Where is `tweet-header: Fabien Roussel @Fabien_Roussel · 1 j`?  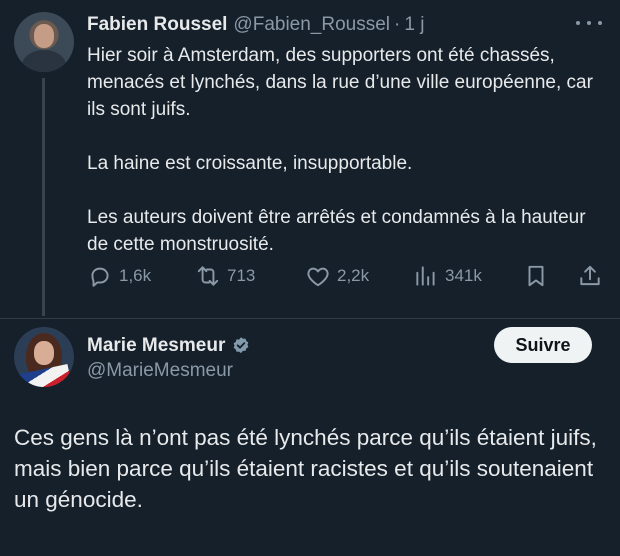 tweet-header: Fabien Roussel @Fabien_Roussel · 1 j is located at coordinates (255, 25).